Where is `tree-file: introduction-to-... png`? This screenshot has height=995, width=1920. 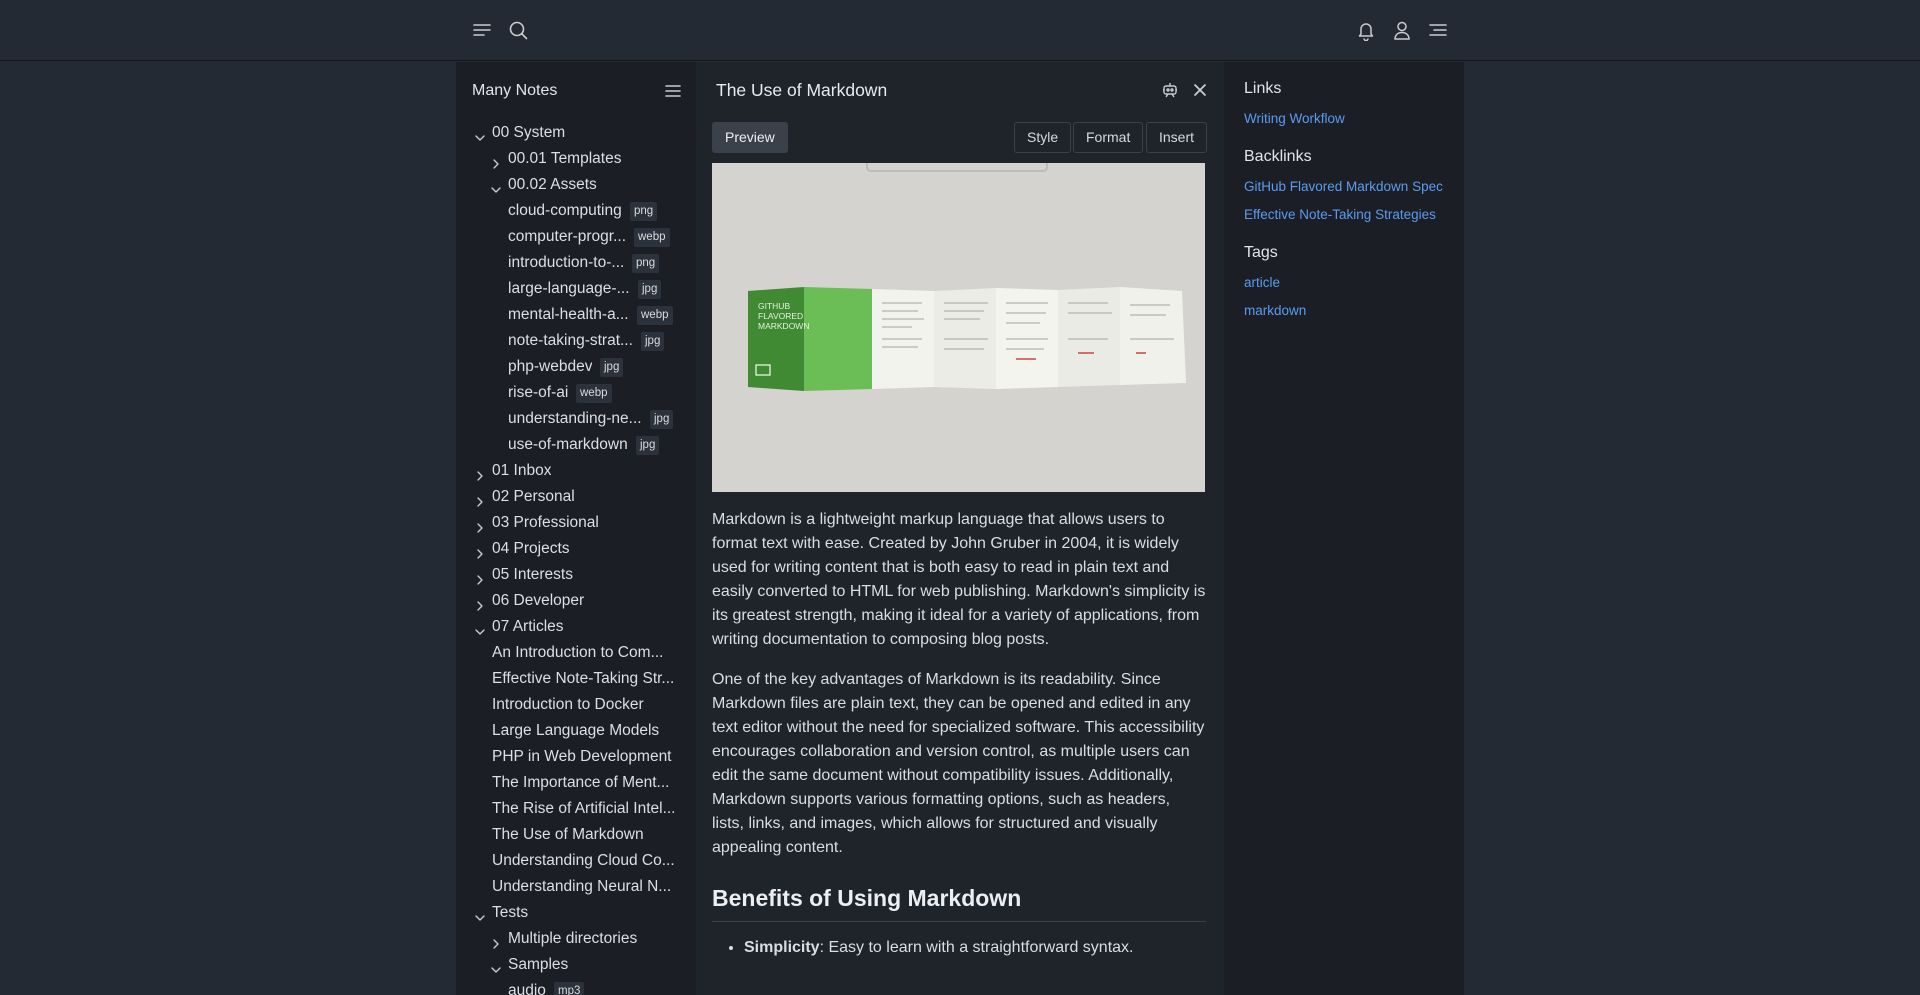 tree-file: introduction-to-... png is located at coordinates (576, 263).